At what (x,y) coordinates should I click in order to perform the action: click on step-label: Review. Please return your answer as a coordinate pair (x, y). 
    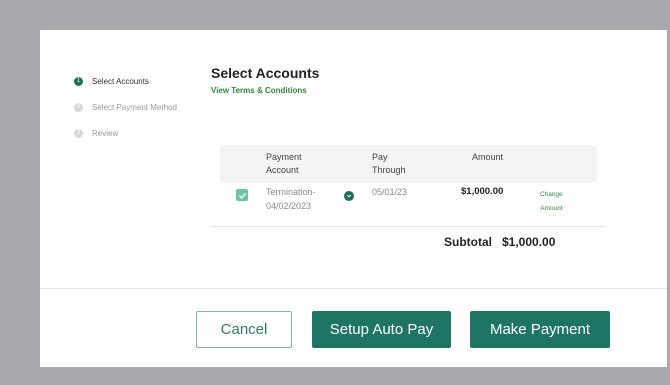
    Looking at the image, I should click on (105, 133).